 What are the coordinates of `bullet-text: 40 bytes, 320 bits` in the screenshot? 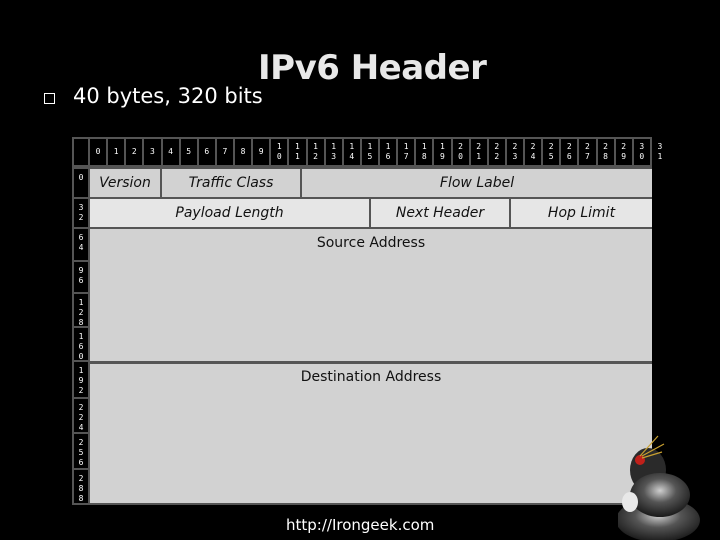 It's located at (168, 96).